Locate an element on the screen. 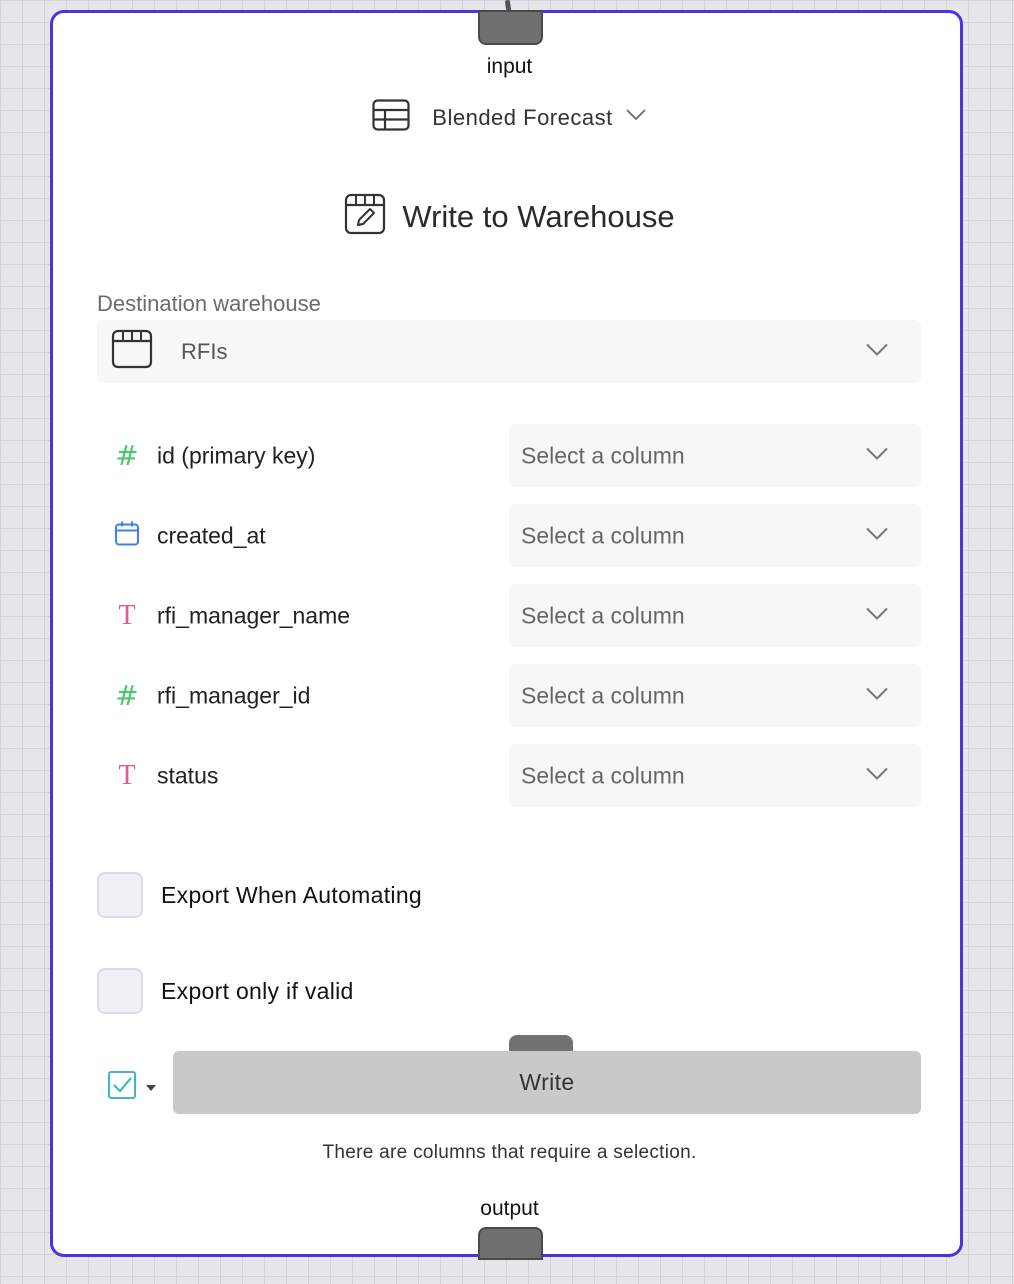  export-when-automating-option: Export When Automating is located at coordinates (259, 895).